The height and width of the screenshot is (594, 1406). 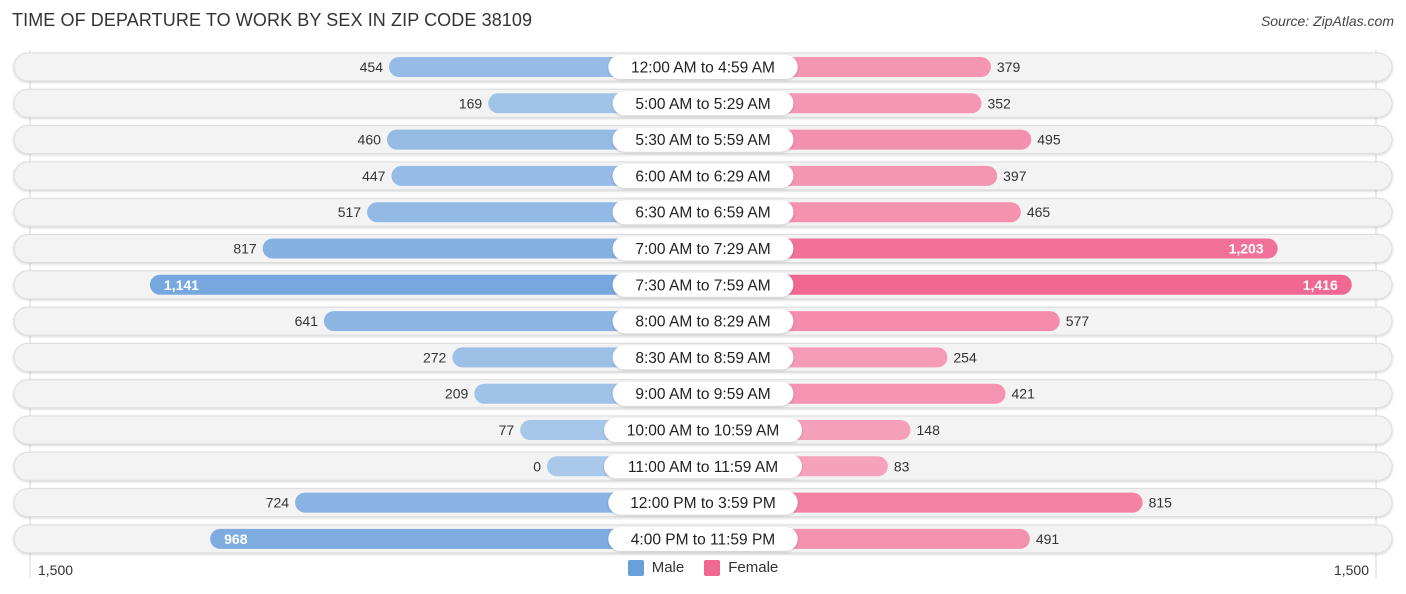 I want to click on value-label-male: 460, so click(x=370, y=140).